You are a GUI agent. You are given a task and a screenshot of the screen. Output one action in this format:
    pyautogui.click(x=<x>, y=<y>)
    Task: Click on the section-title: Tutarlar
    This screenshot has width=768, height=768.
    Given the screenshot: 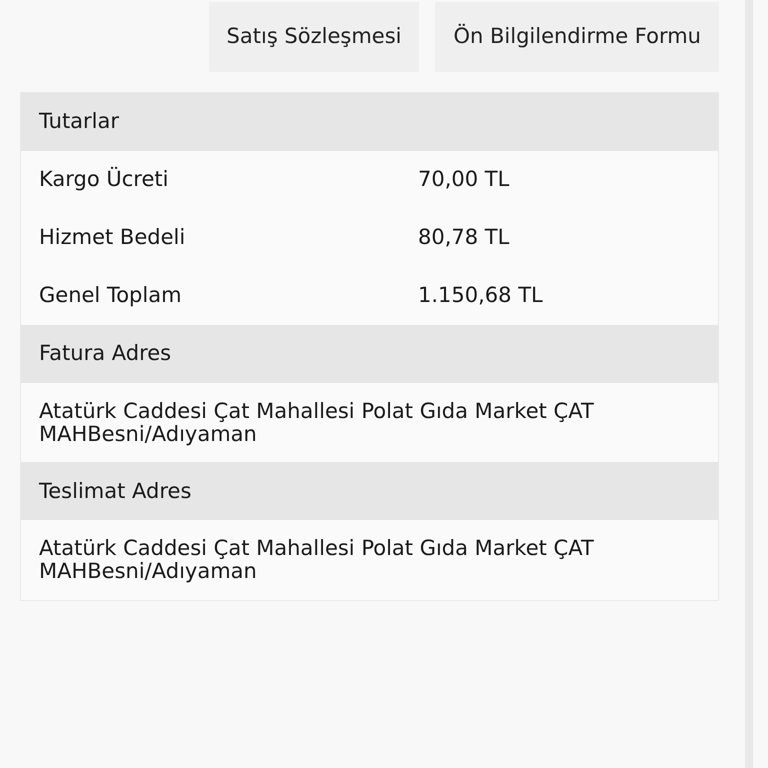 What is the action you would take?
    pyautogui.click(x=79, y=122)
    